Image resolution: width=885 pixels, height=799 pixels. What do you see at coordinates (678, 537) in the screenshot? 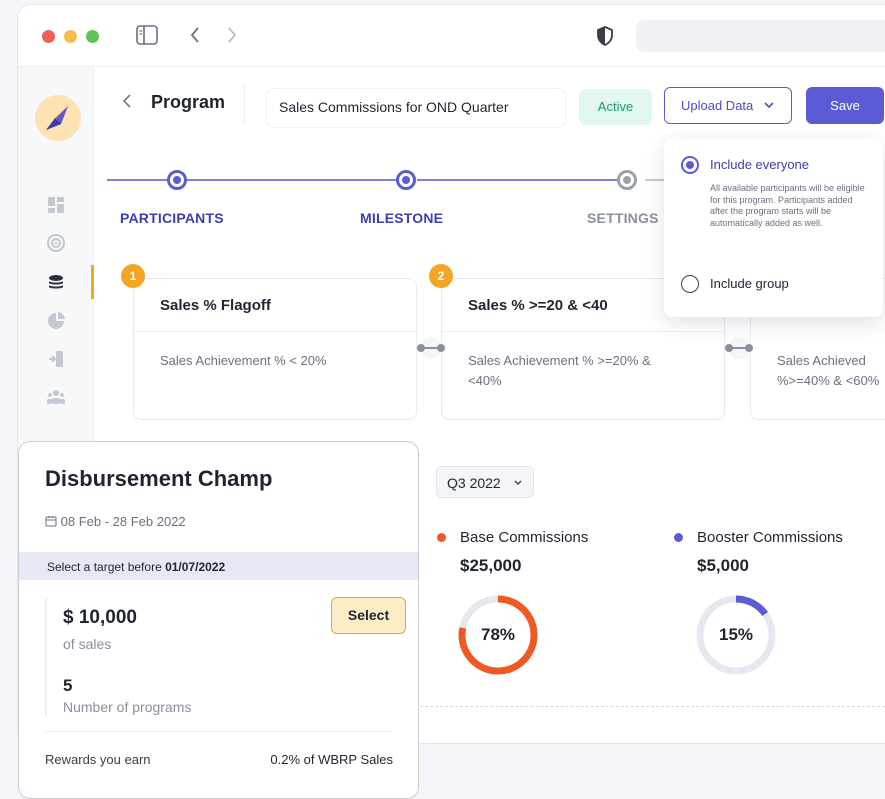
I see `booster-legend-dot` at bounding box center [678, 537].